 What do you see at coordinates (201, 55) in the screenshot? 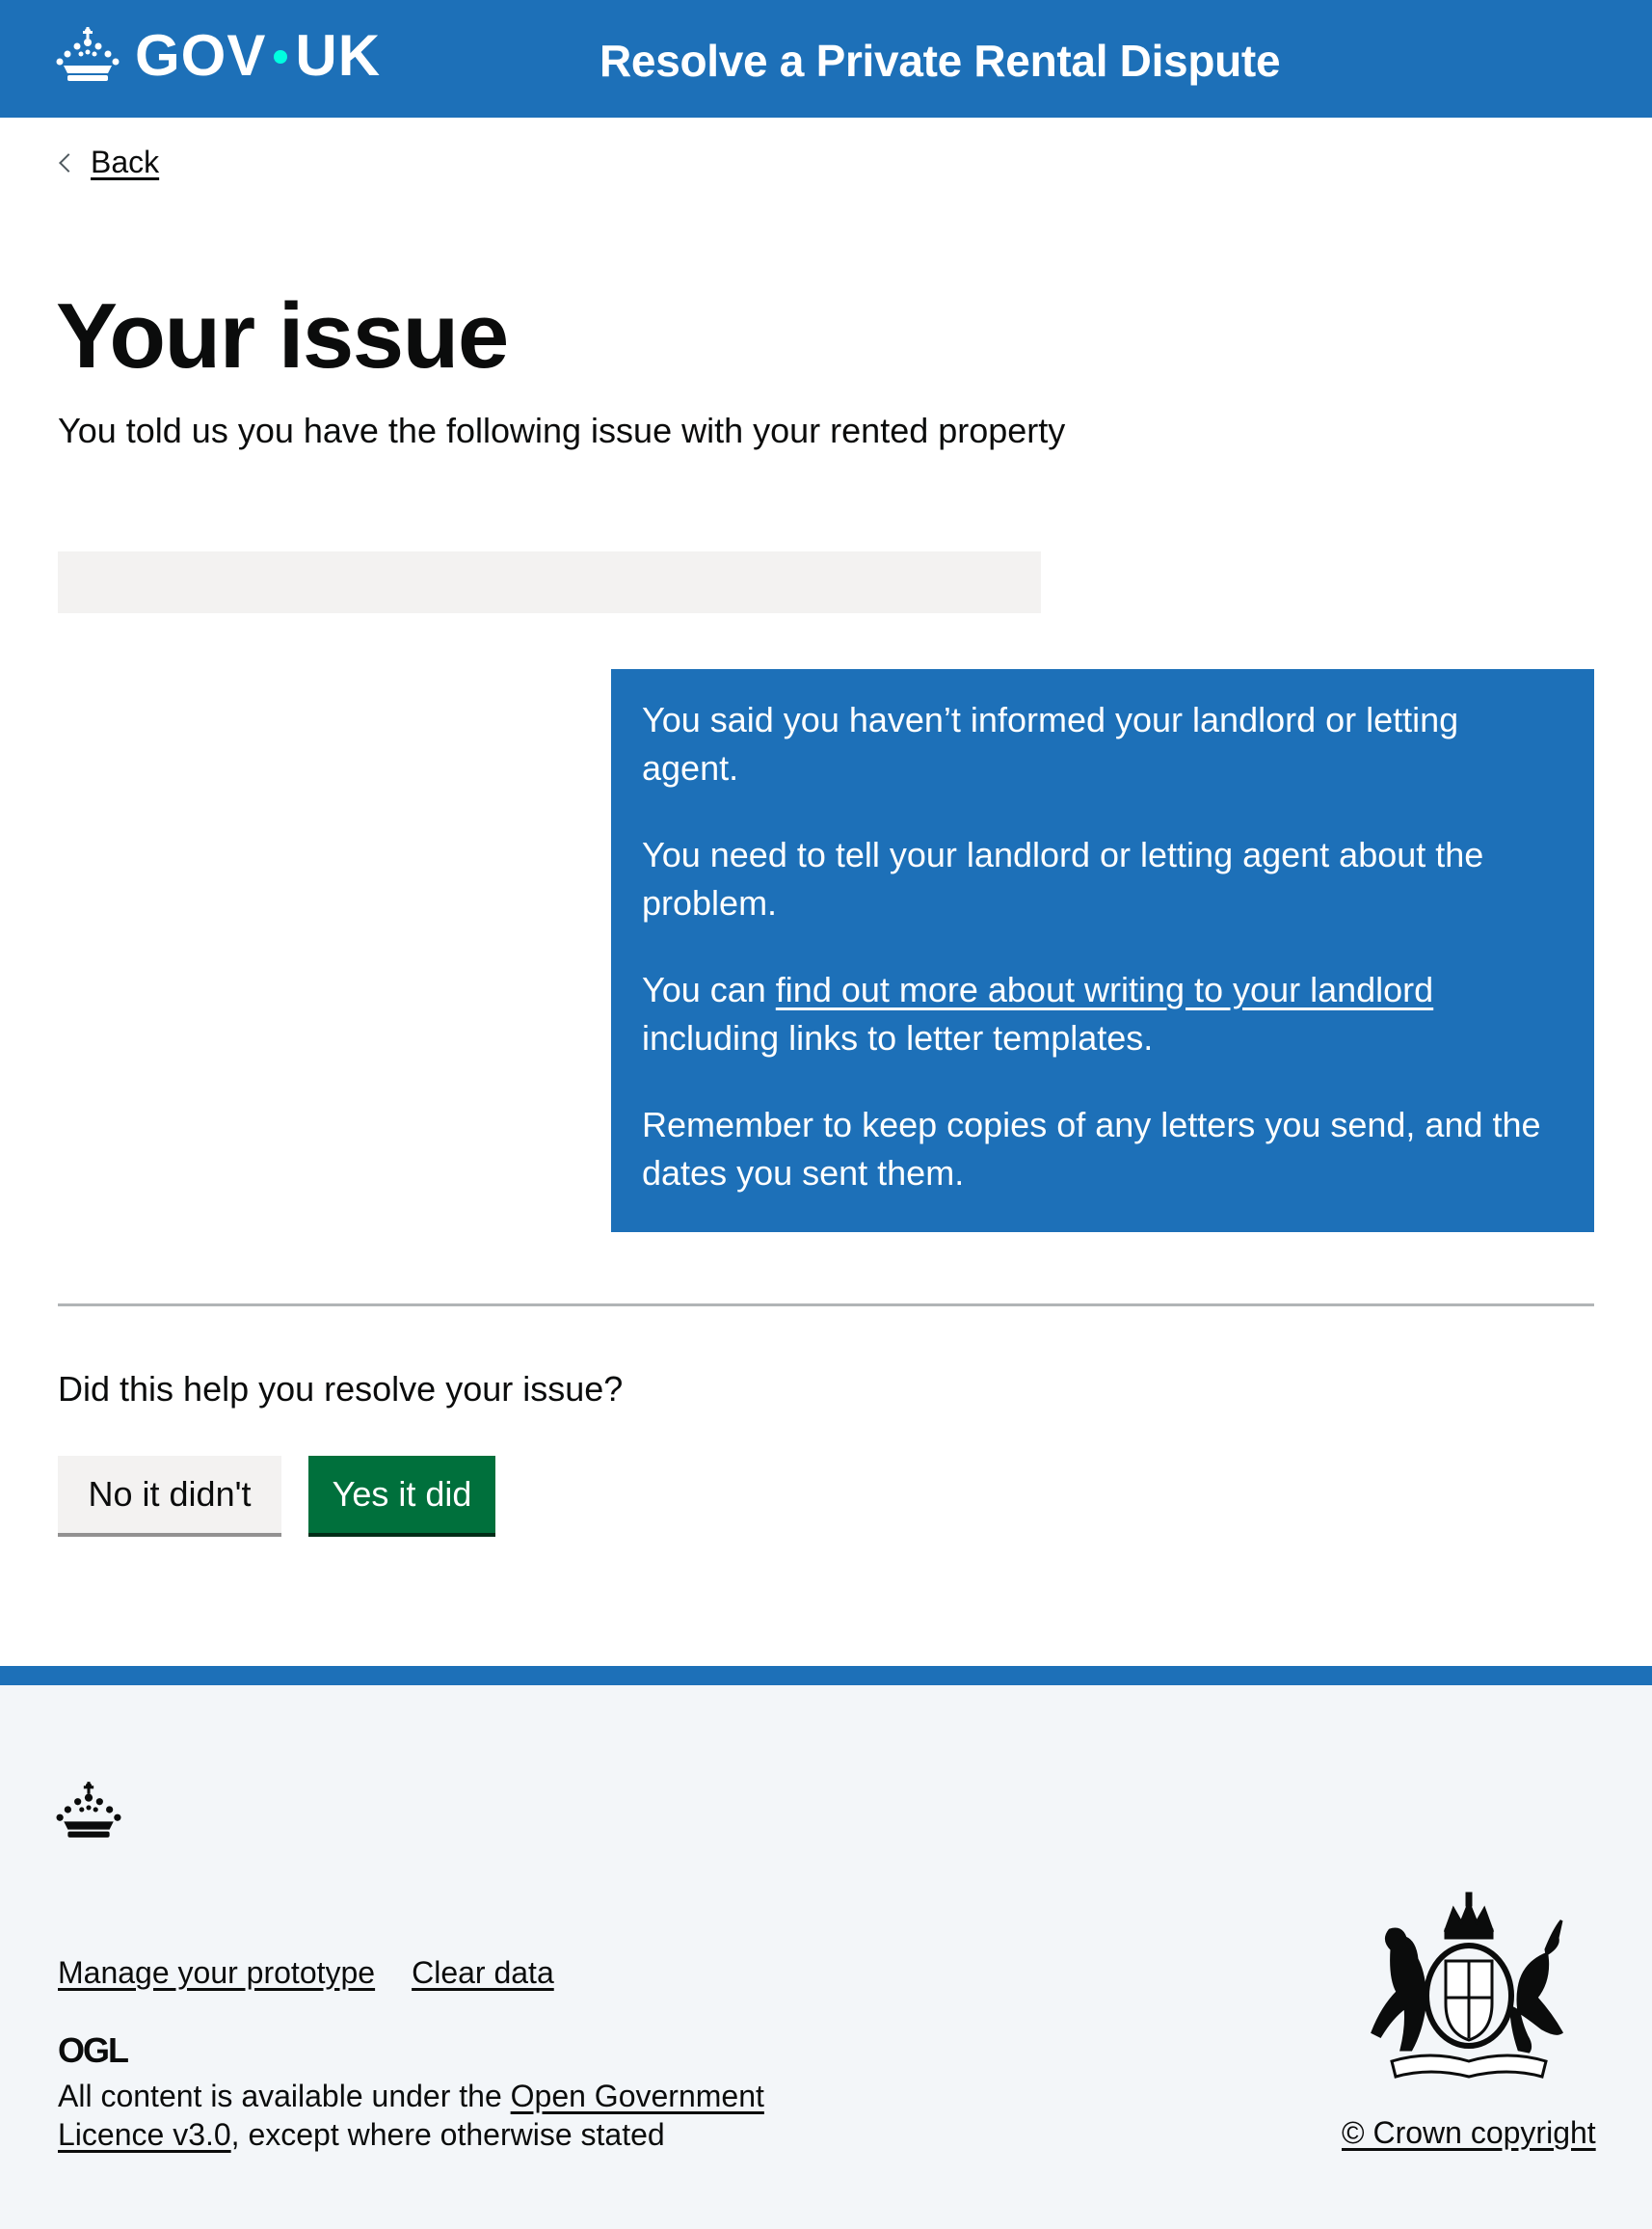
I see `logo-text-gov: GOV` at bounding box center [201, 55].